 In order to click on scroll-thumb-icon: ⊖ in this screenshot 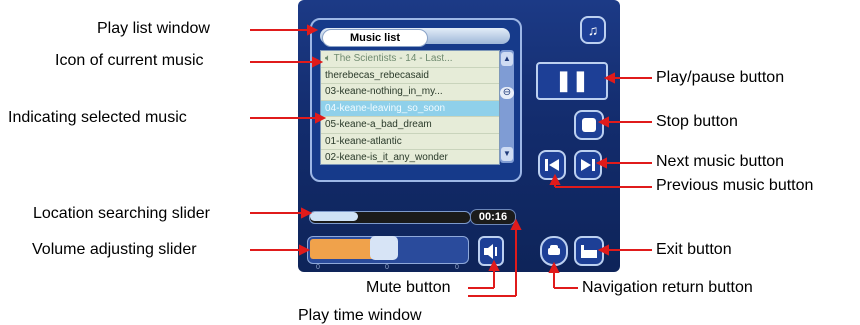, I will do `click(507, 93)`.